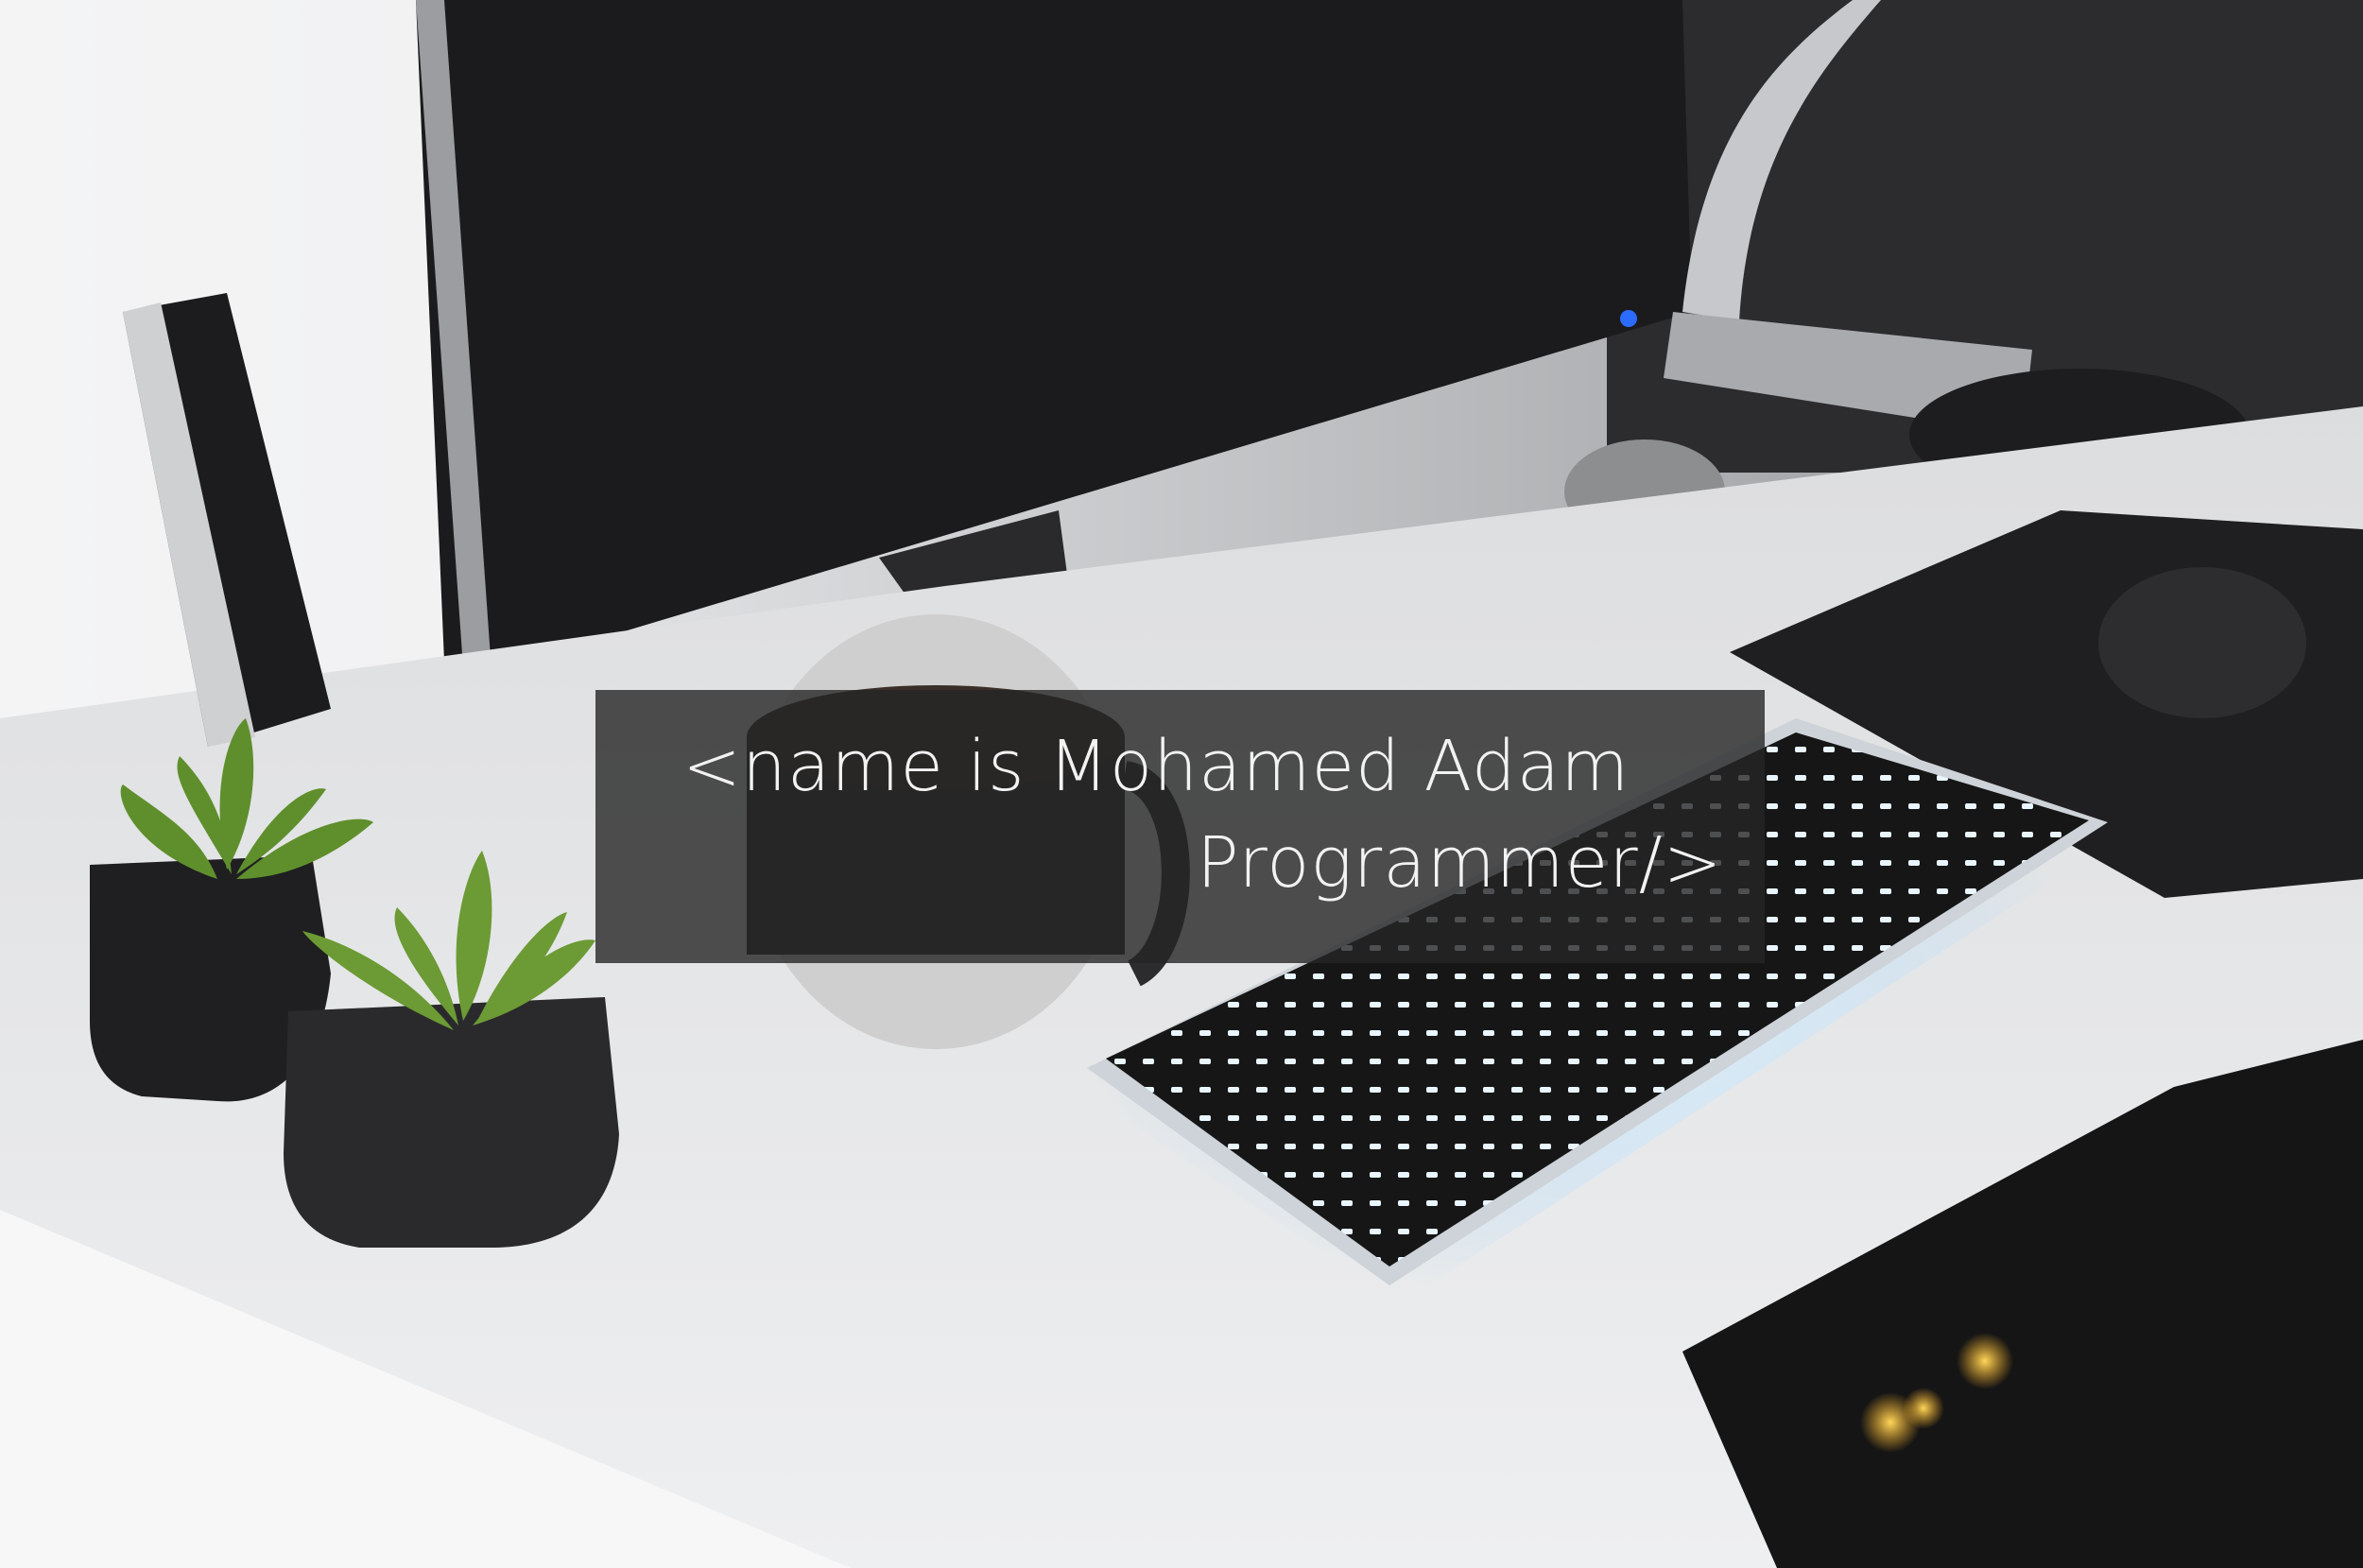 This screenshot has width=2363, height=1568. Describe the element at coordinates (1460, 863) in the screenshot. I see `intro-role-line: Programmer/>` at that location.